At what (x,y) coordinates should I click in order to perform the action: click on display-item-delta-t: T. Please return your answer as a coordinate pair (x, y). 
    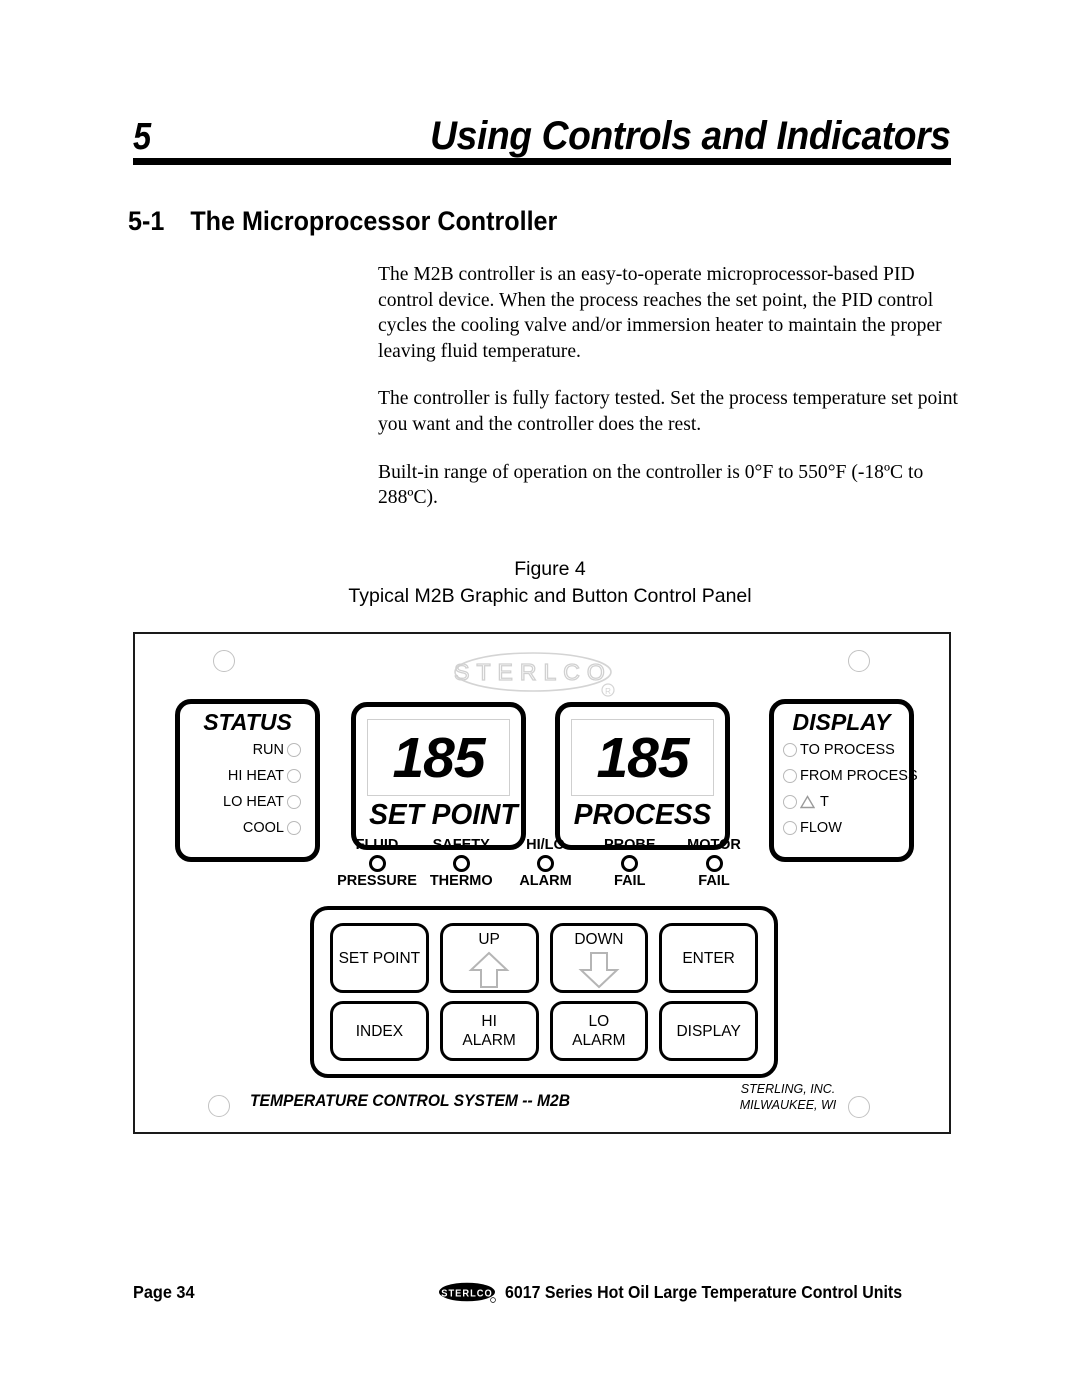
    Looking at the image, I should click on (846, 801).